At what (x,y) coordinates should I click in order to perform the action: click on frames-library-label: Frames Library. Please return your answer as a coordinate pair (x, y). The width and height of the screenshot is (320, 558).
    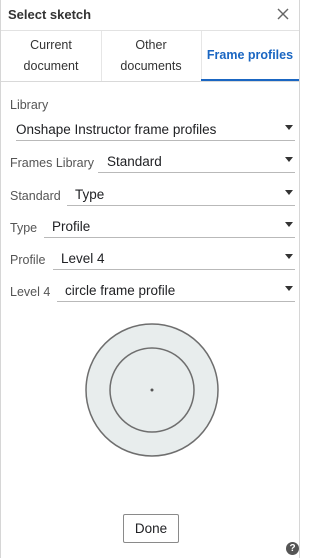
    Looking at the image, I should click on (52, 163).